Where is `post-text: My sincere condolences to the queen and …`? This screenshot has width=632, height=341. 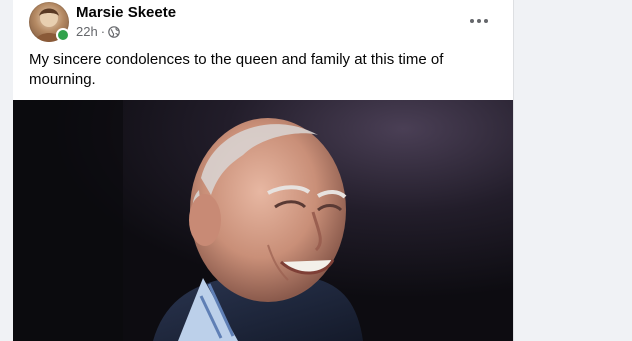 post-text: My sincere condolences to the queen and … is located at coordinates (236, 69).